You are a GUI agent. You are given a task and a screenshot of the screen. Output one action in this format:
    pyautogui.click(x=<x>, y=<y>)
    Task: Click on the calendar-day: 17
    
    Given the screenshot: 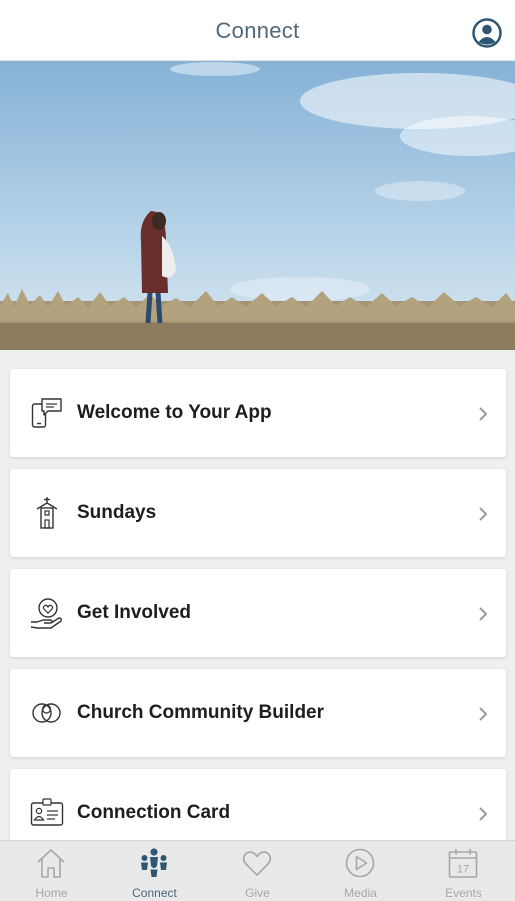 What is the action you would take?
    pyautogui.click(x=463, y=870)
    